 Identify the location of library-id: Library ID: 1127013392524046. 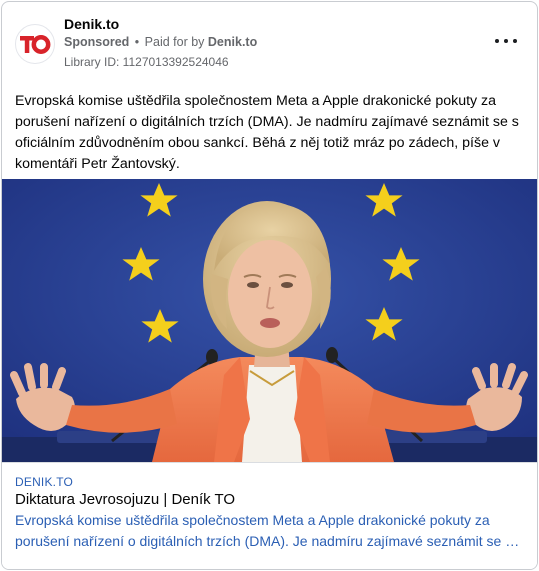
(146, 62).